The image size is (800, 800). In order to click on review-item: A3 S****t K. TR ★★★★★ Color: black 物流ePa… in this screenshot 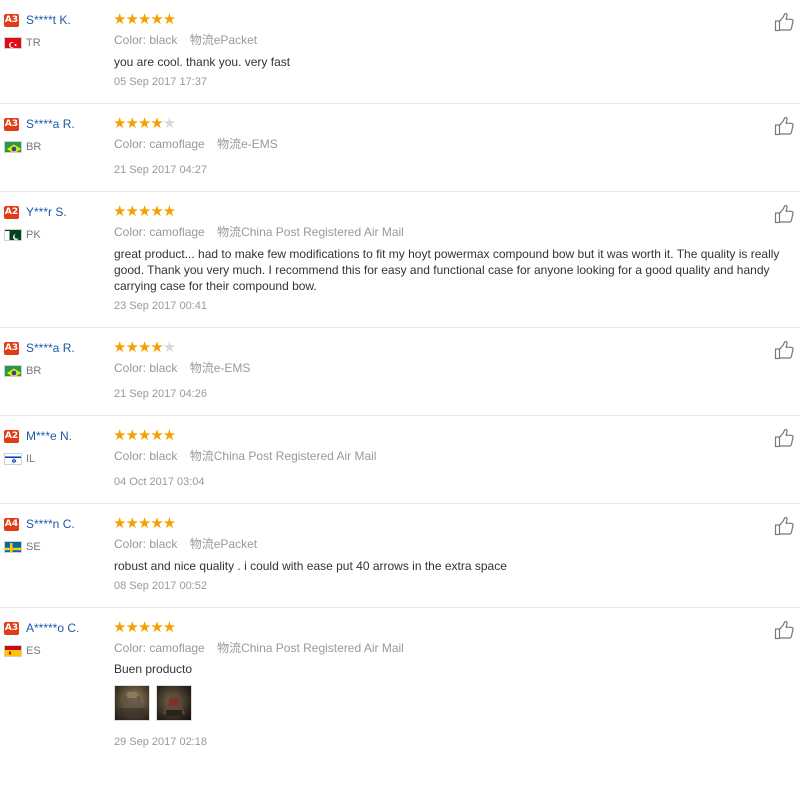, I will do `click(400, 52)`.